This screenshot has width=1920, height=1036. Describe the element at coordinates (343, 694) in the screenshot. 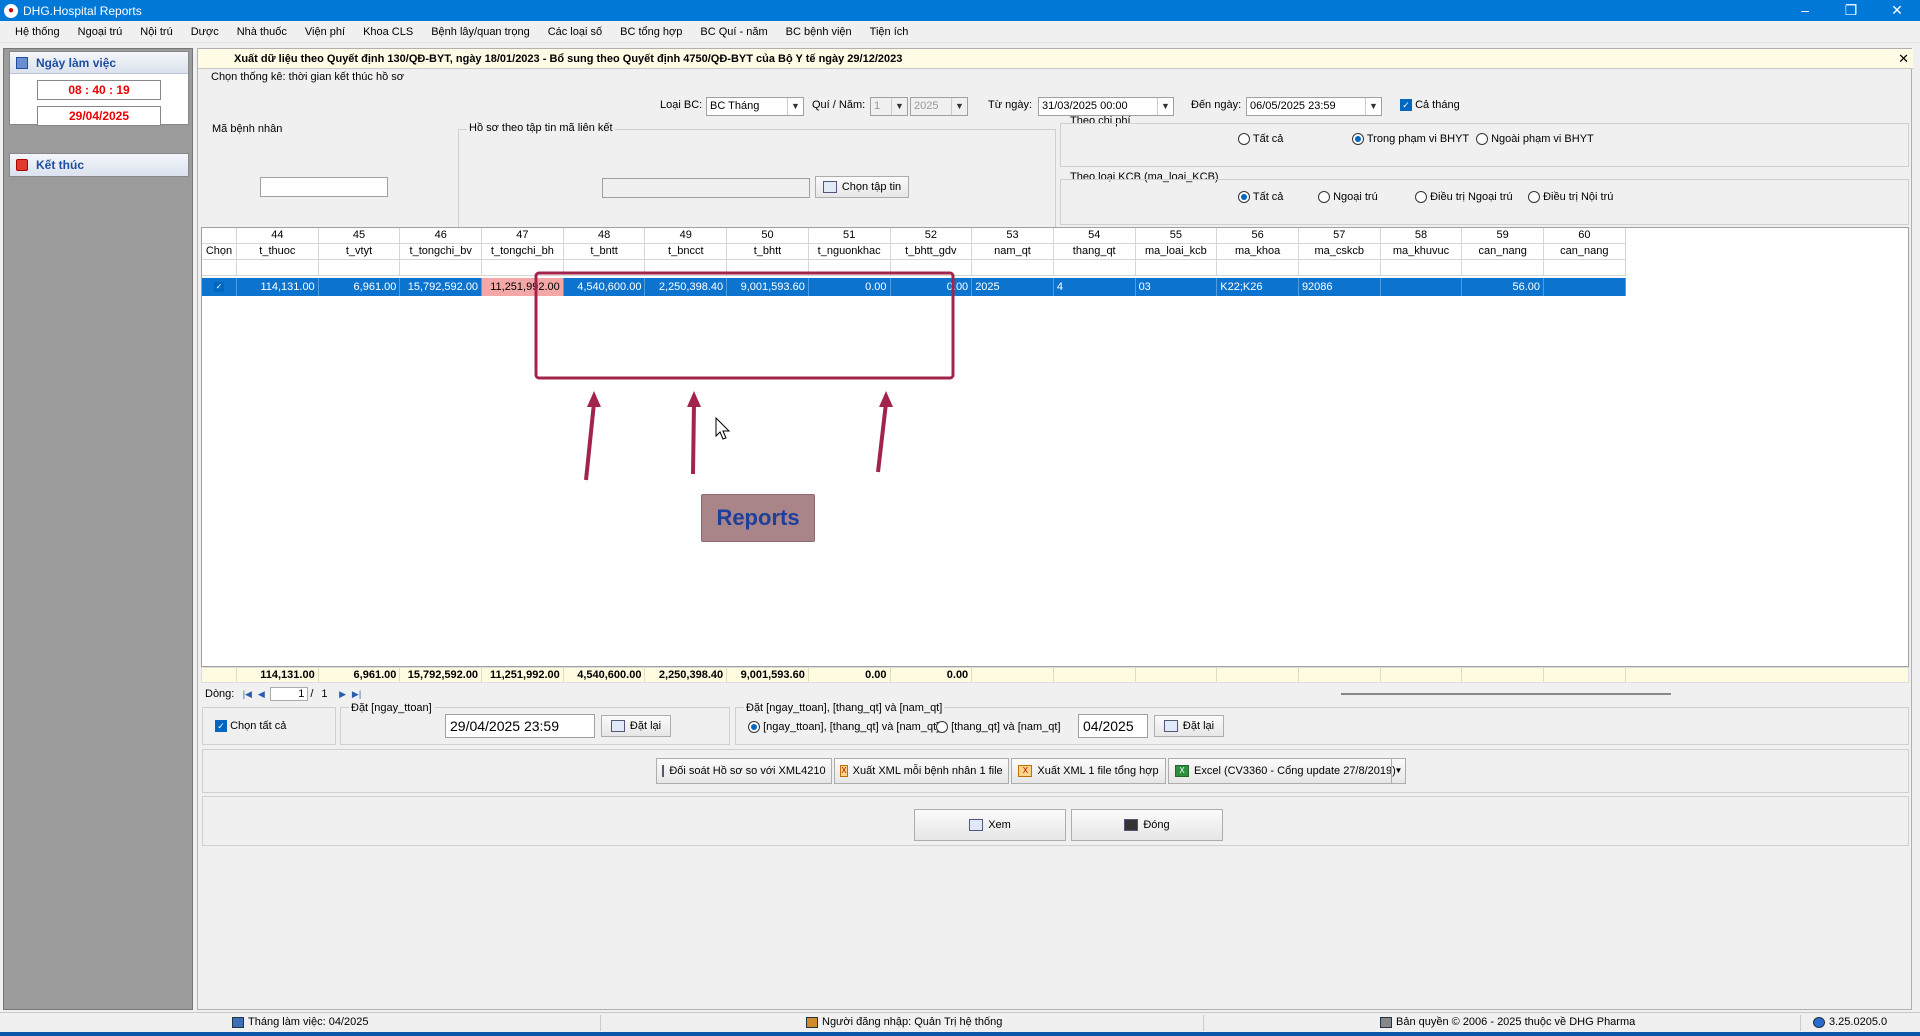

I see `next-record-icon: ▶` at that location.